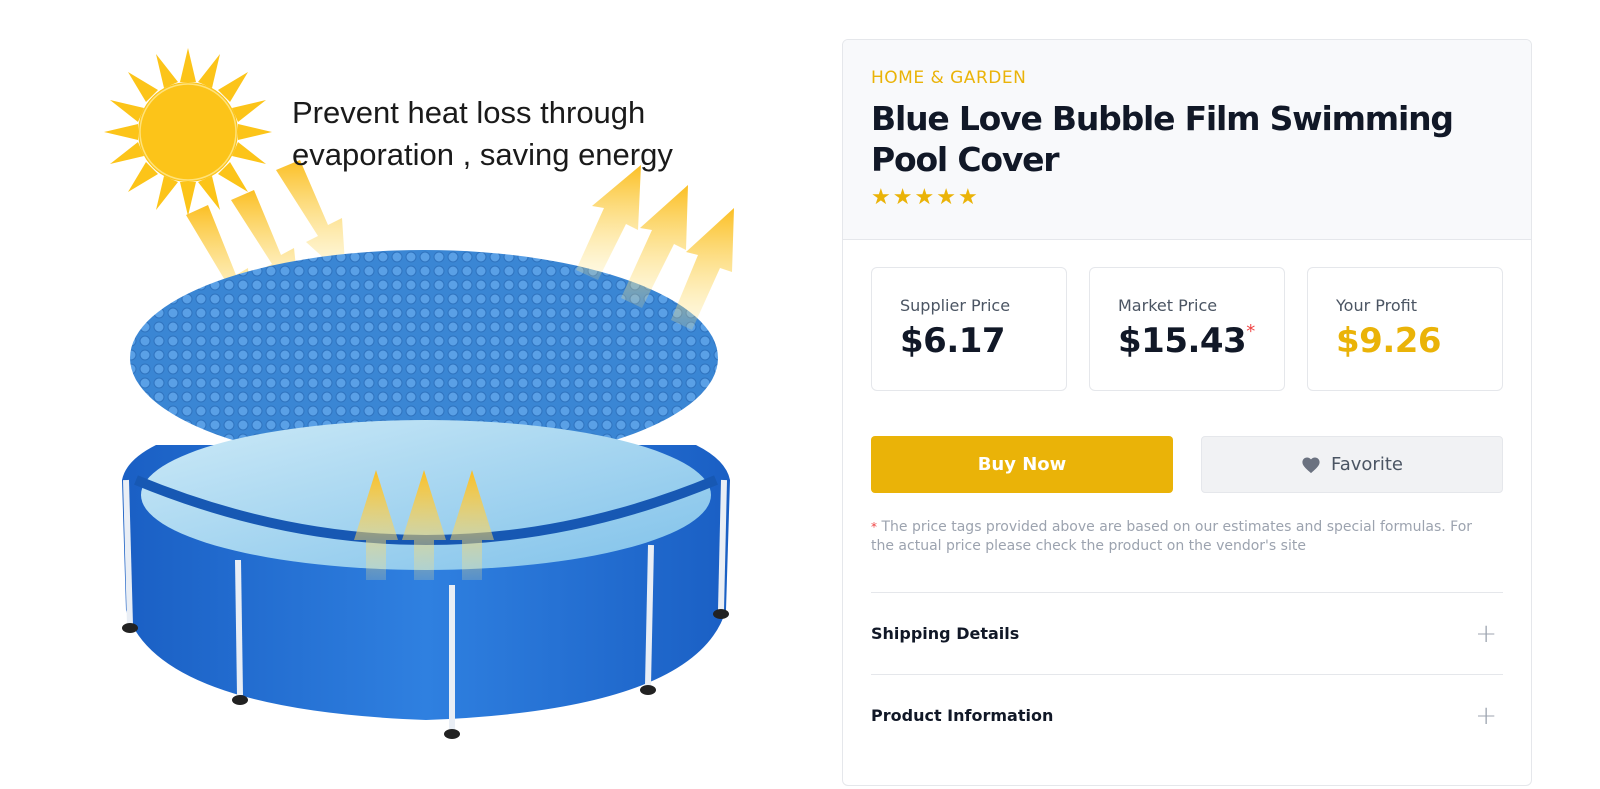 This screenshot has width=1600, height=789. What do you see at coordinates (1182, 341) in the screenshot?
I see `market-price-value: $15.43` at bounding box center [1182, 341].